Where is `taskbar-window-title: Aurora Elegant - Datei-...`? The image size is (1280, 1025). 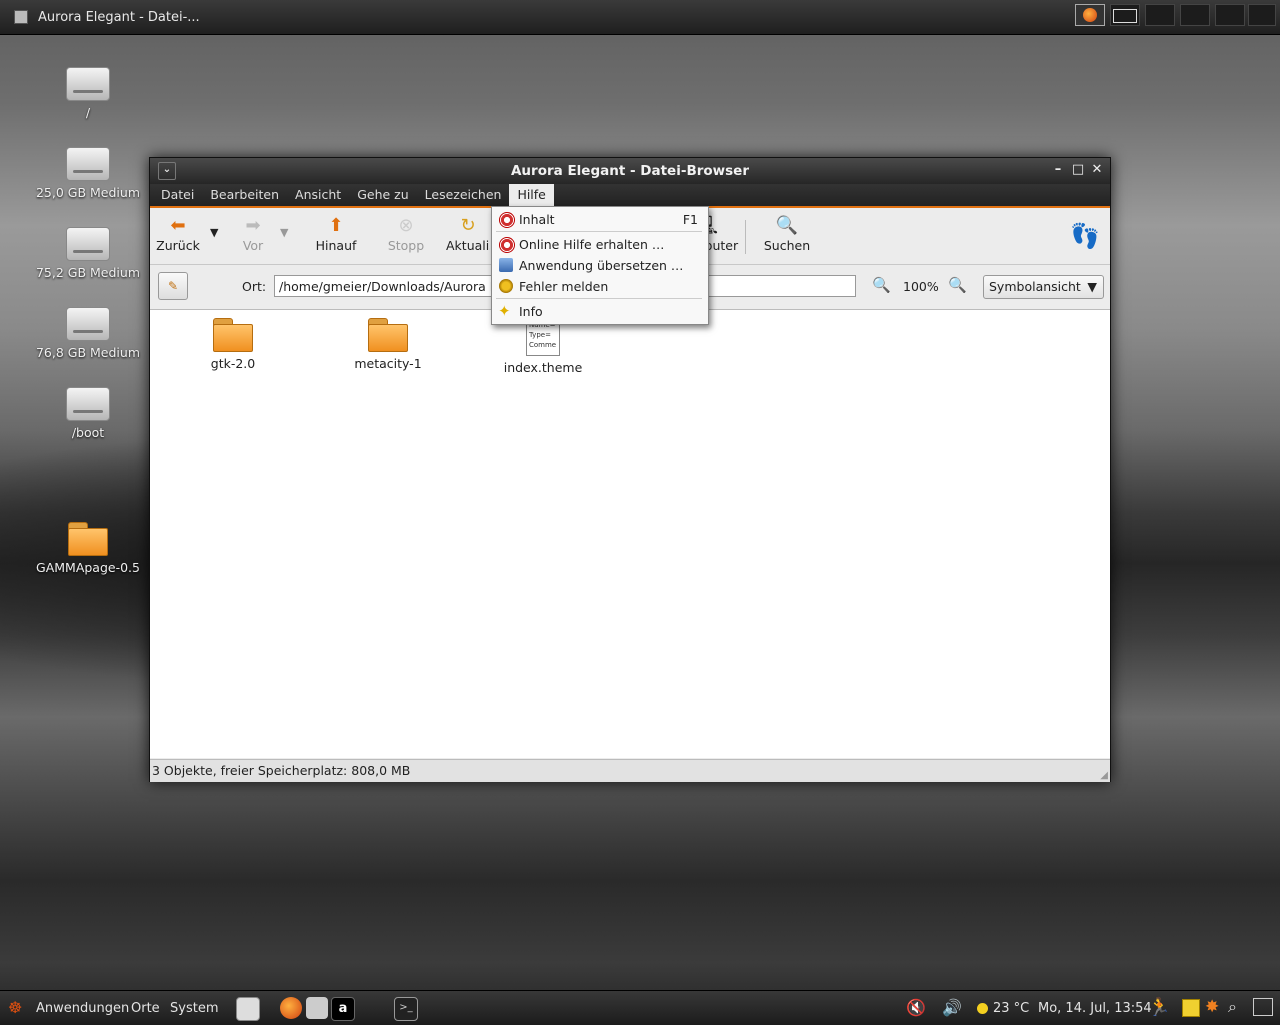 taskbar-window-title: Aurora Elegant - Datei-... is located at coordinates (119, 17).